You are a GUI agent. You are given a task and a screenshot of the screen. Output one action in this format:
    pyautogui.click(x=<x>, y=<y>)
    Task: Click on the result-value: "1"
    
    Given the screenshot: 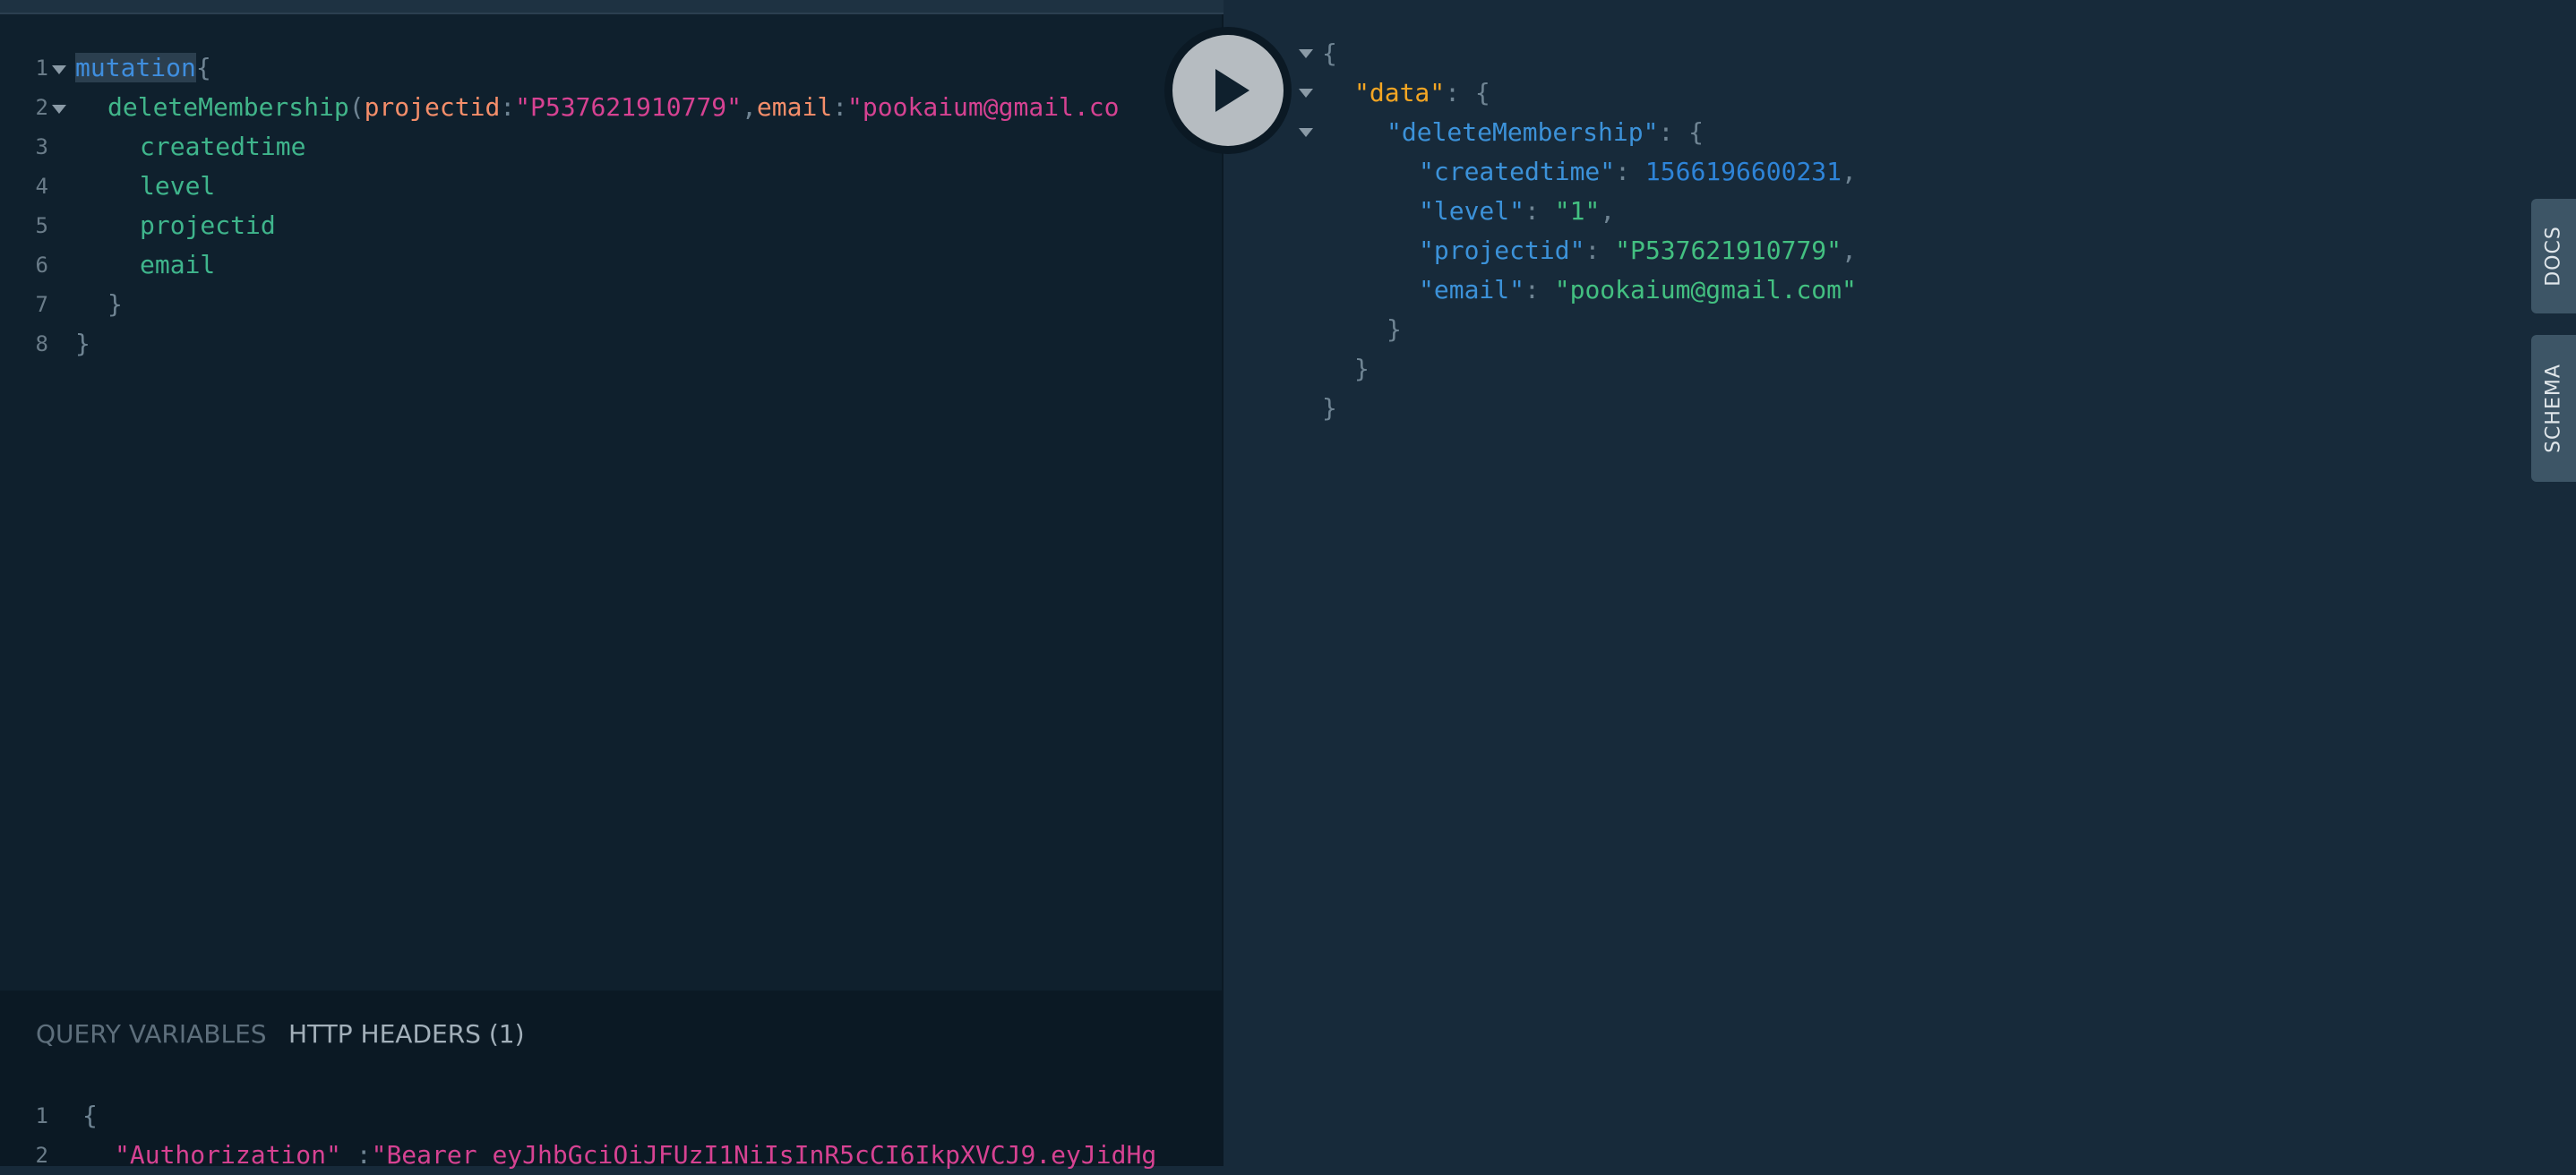 What is the action you would take?
    pyautogui.click(x=1577, y=211)
    